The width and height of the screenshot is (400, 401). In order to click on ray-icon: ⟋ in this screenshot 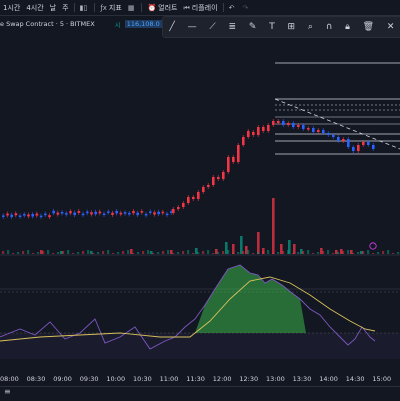, I will do `click(212, 27)`.